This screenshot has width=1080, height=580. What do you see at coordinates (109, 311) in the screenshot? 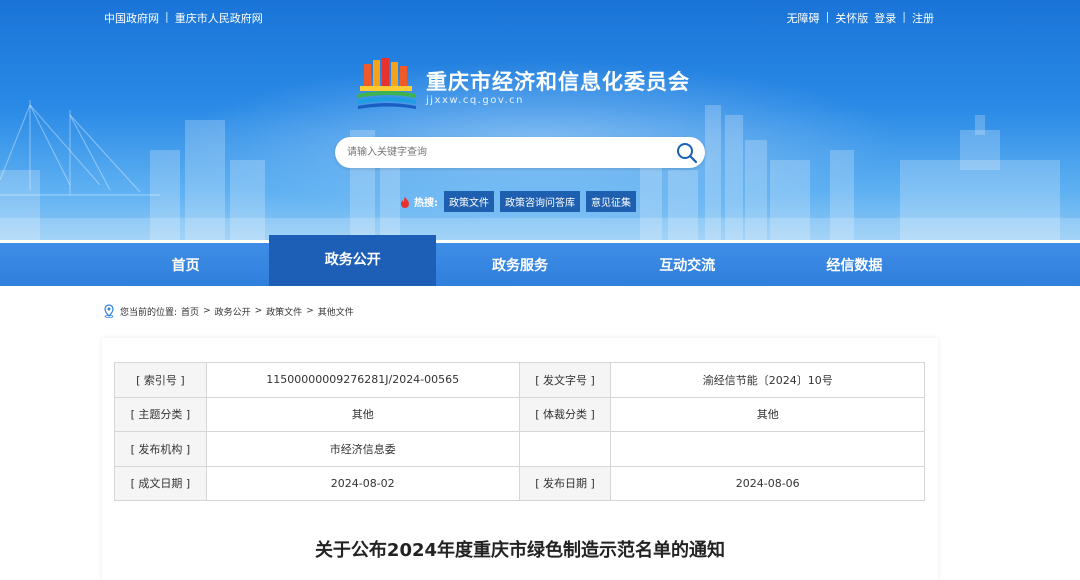
I see `location-pin-icon` at bounding box center [109, 311].